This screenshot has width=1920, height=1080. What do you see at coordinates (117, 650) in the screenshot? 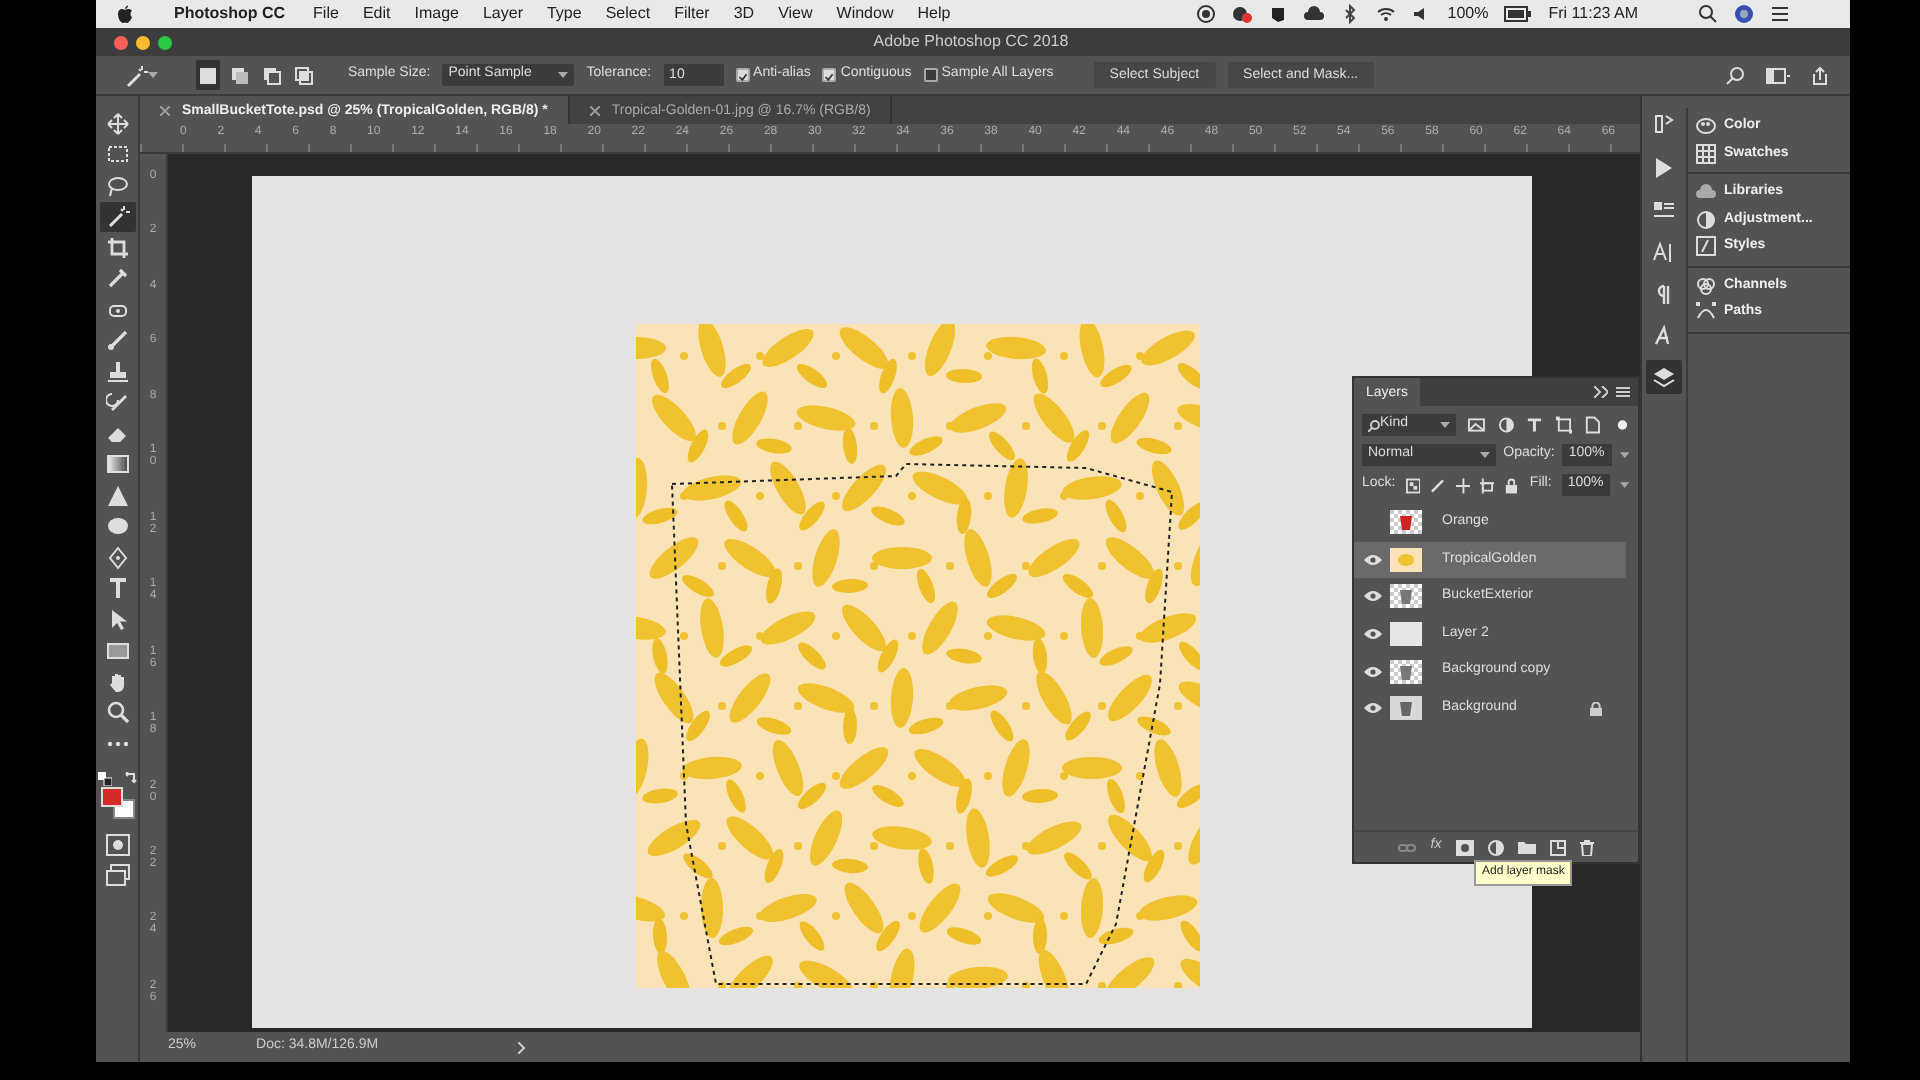
I see `rectangle-icon` at bounding box center [117, 650].